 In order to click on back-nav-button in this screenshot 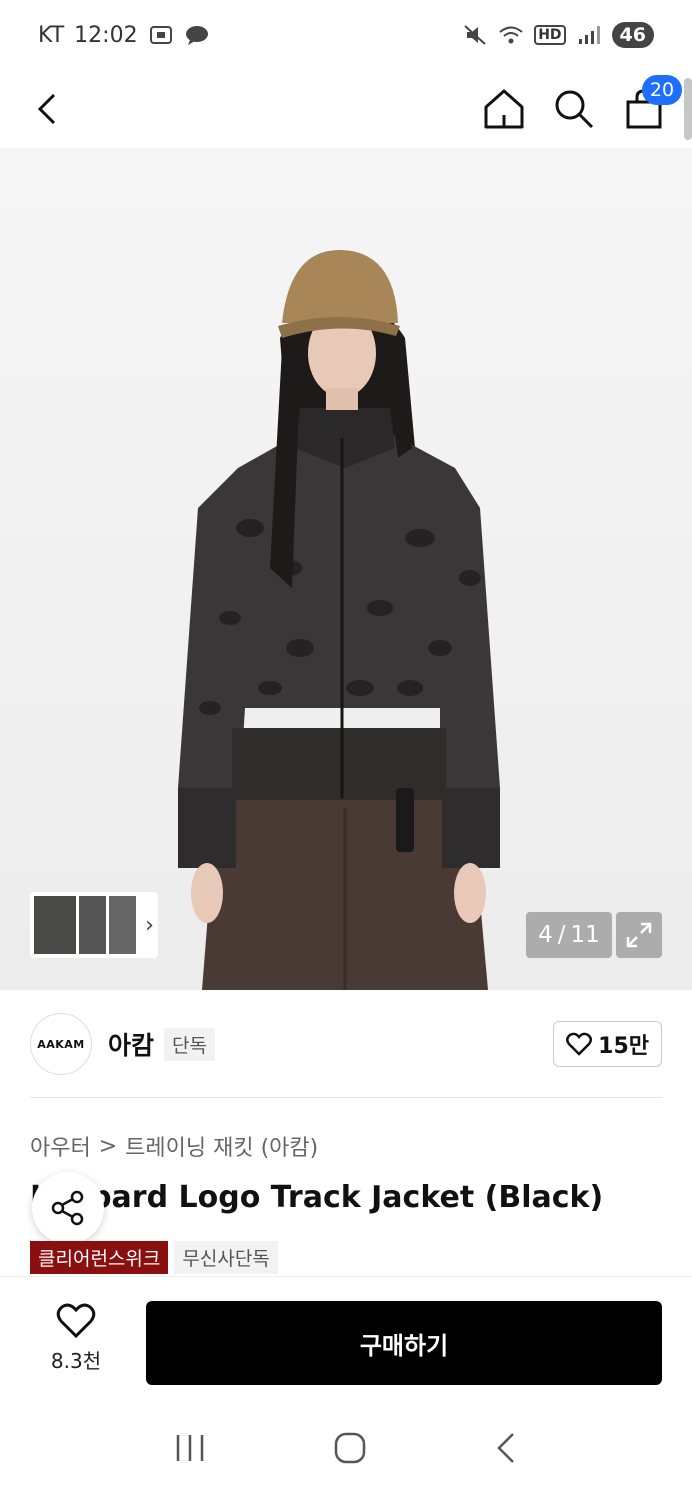, I will do `click(506, 1450)`.